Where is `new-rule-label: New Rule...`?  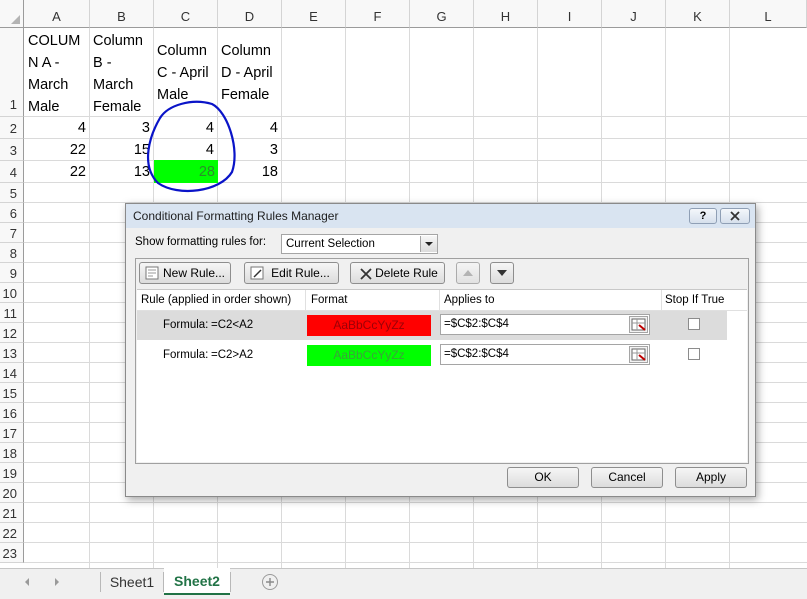
new-rule-label: New Rule... is located at coordinates (194, 273).